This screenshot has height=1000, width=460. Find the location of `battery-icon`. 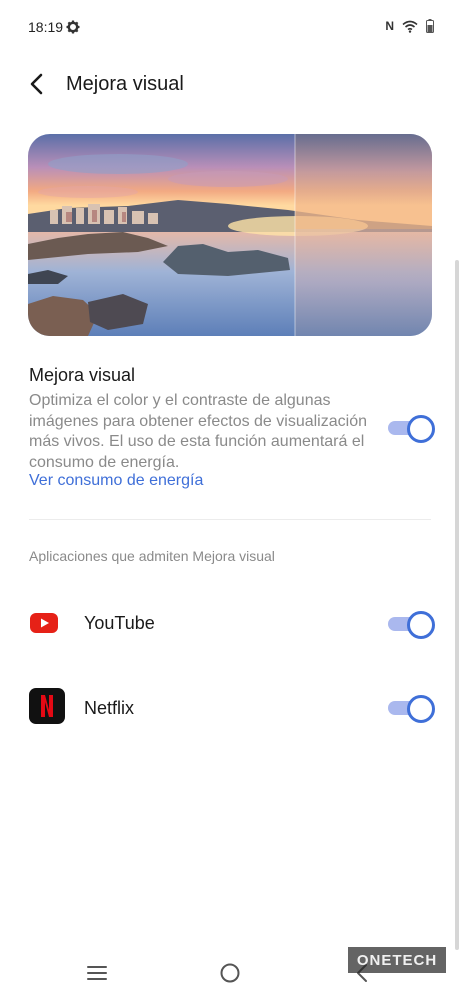

battery-icon is located at coordinates (430, 26).